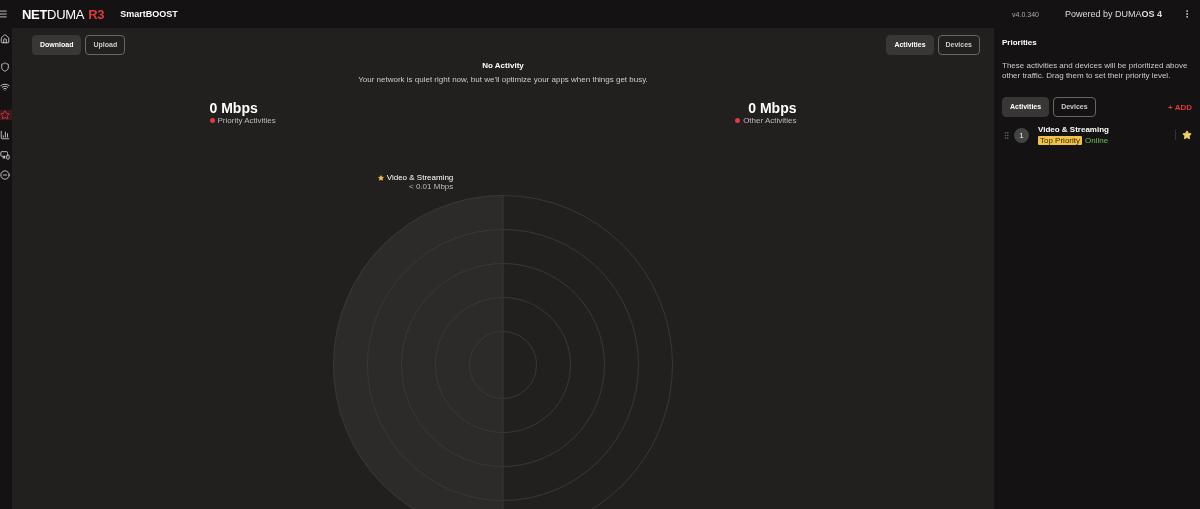 The height and width of the screenshot is (509, 1200). I want to click on status-text: Online, so click(1097, 140).